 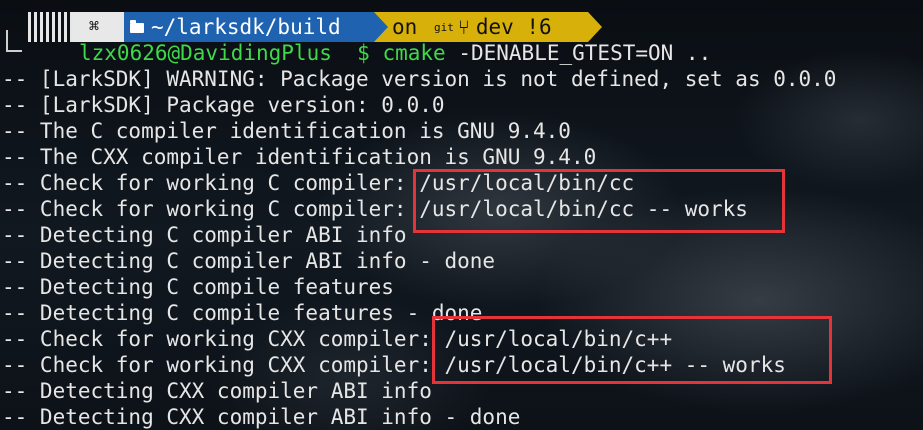 What do you see at coordinates (595, 27) in the screenshot?
I see `git-segment-arrow` at bounding box center [595, 27].